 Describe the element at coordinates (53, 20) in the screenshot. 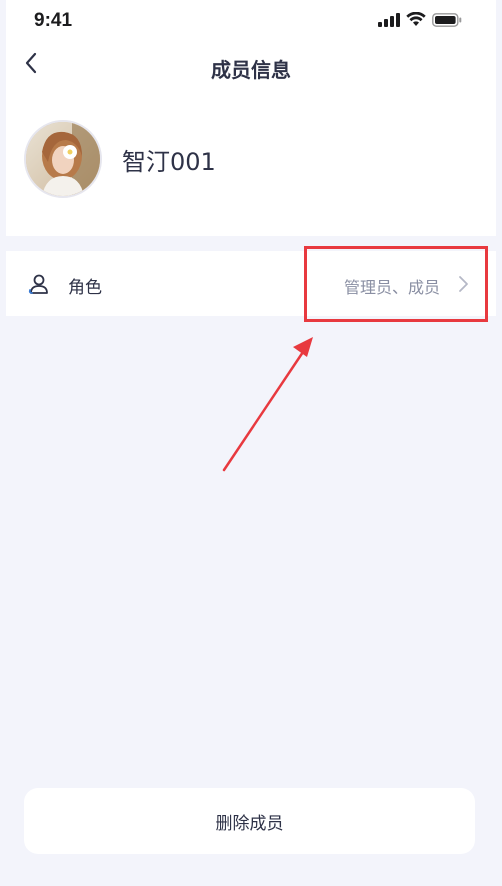

I see `status-time: 9:41` at that location.